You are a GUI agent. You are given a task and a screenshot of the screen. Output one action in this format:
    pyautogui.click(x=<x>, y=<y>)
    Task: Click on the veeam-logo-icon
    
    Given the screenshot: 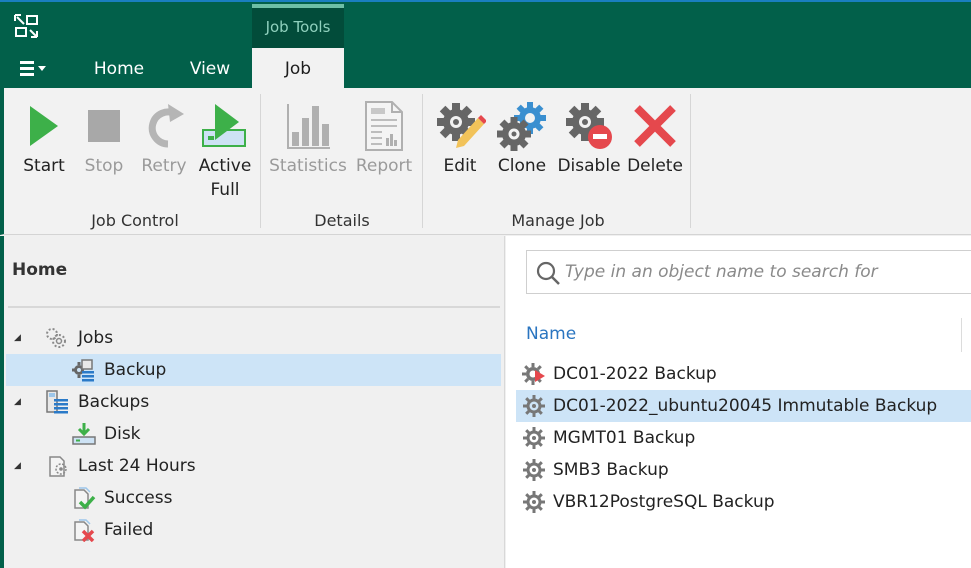 What is the action you would take?
    pyautogui.click(x=26, y=26)
    